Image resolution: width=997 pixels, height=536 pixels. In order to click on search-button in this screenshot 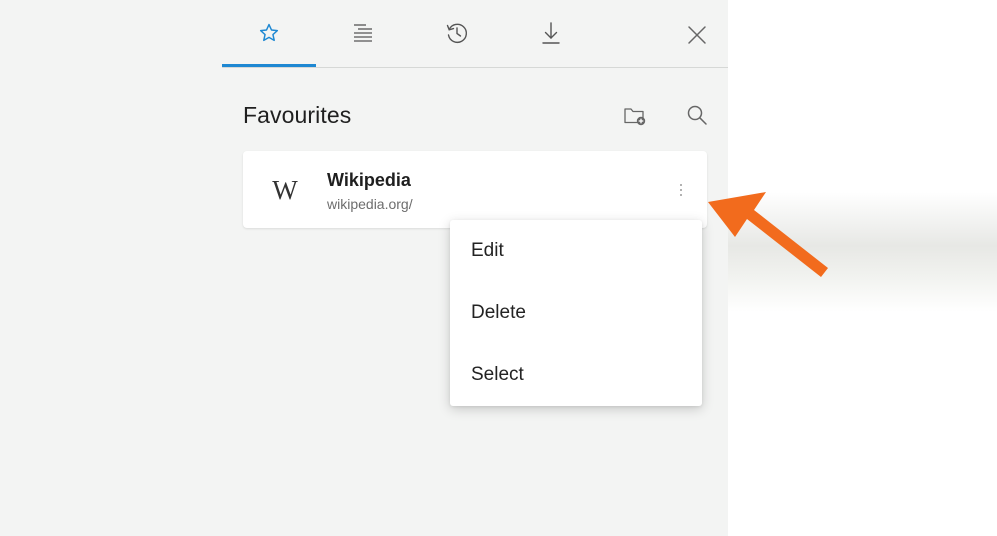, I will do `click(697, 115)`.